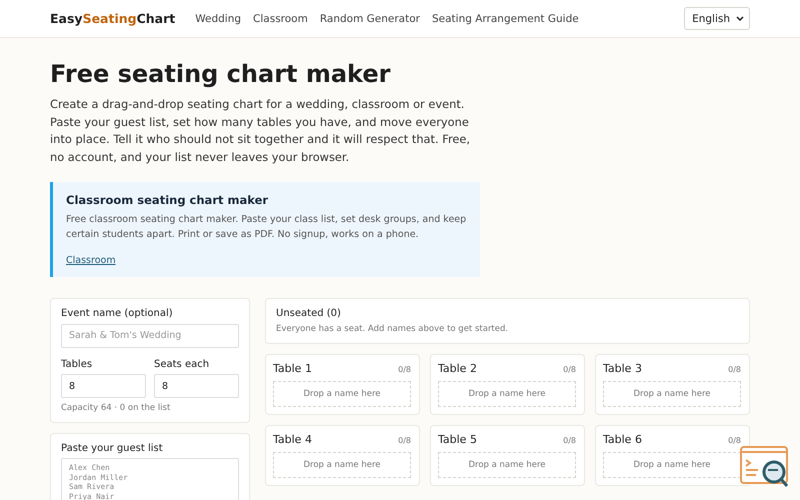 The height and width of the screenshot is (500, 800). I want to click on unseated-text: Everyone has a seat. Add names above to get started., so click(393, 329).